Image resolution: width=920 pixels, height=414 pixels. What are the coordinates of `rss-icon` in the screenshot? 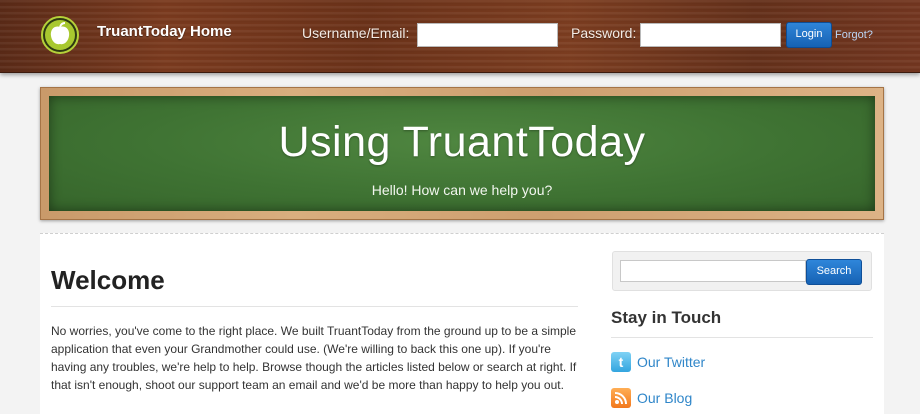 It's located at (621, 398).